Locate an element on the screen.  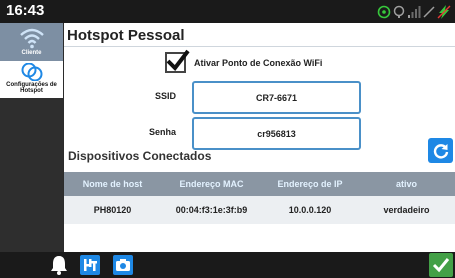
confirm-button is located at coordinates (441, 265).